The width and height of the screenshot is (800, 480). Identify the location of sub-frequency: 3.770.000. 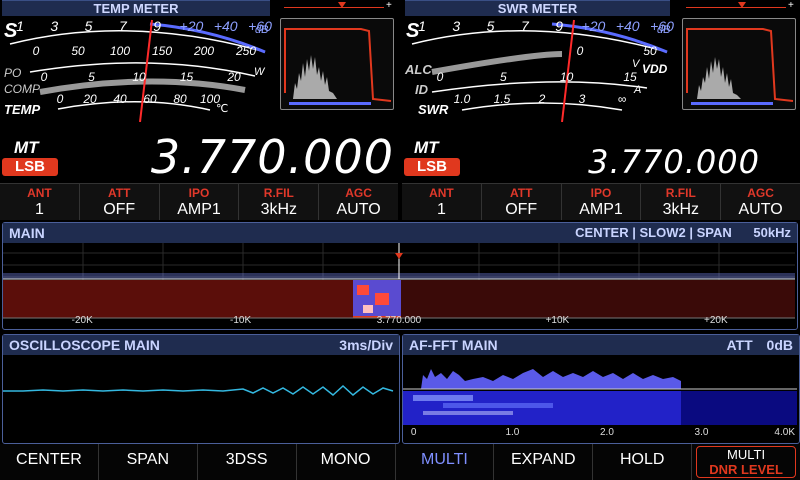
(615, 162).